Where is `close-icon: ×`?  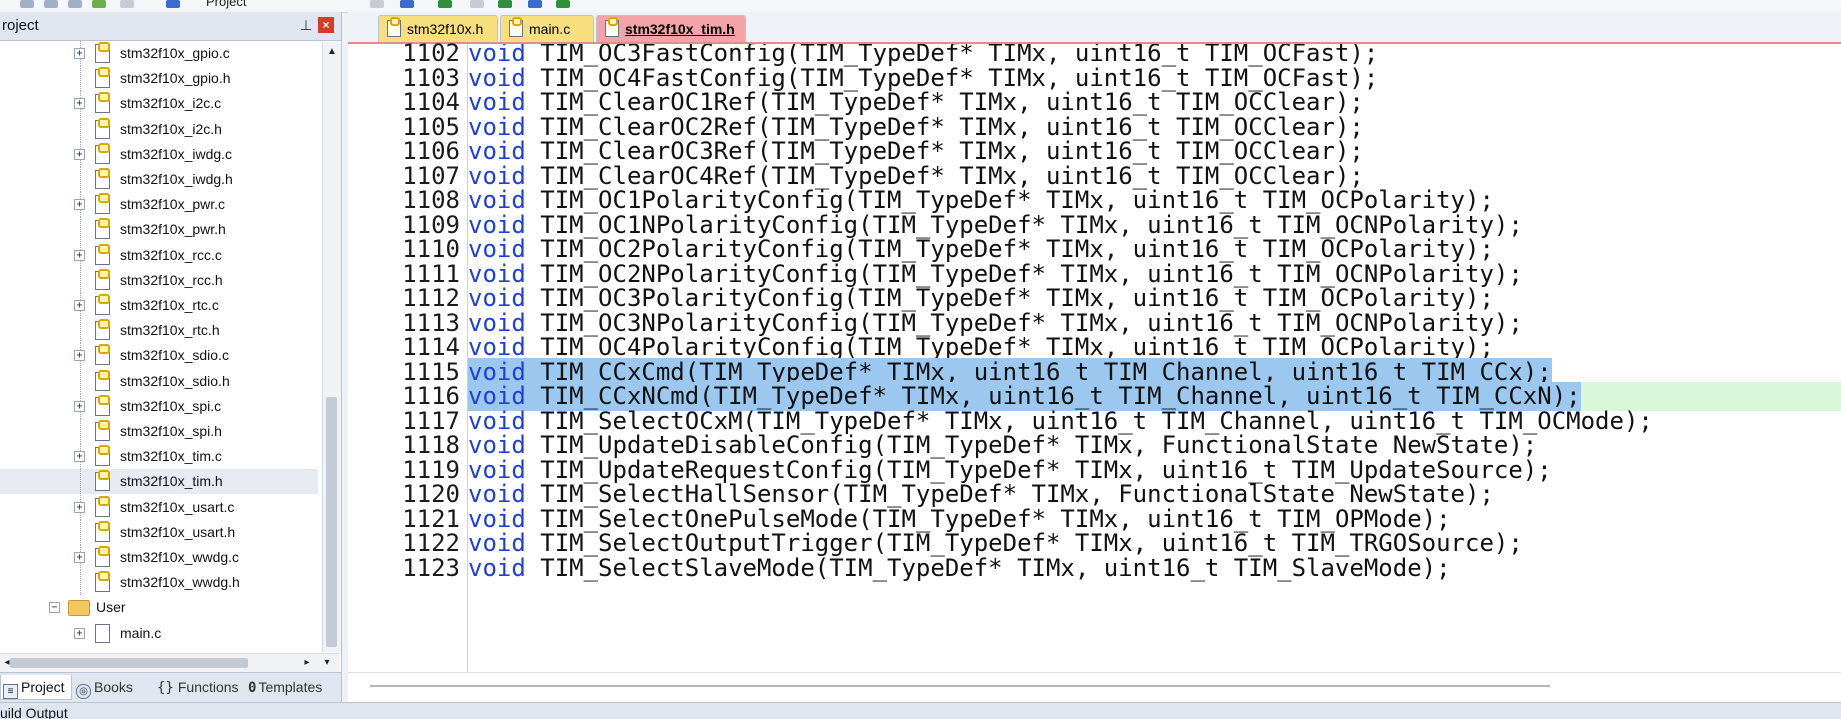 close-icon: × is located at coordinates (326, 25).